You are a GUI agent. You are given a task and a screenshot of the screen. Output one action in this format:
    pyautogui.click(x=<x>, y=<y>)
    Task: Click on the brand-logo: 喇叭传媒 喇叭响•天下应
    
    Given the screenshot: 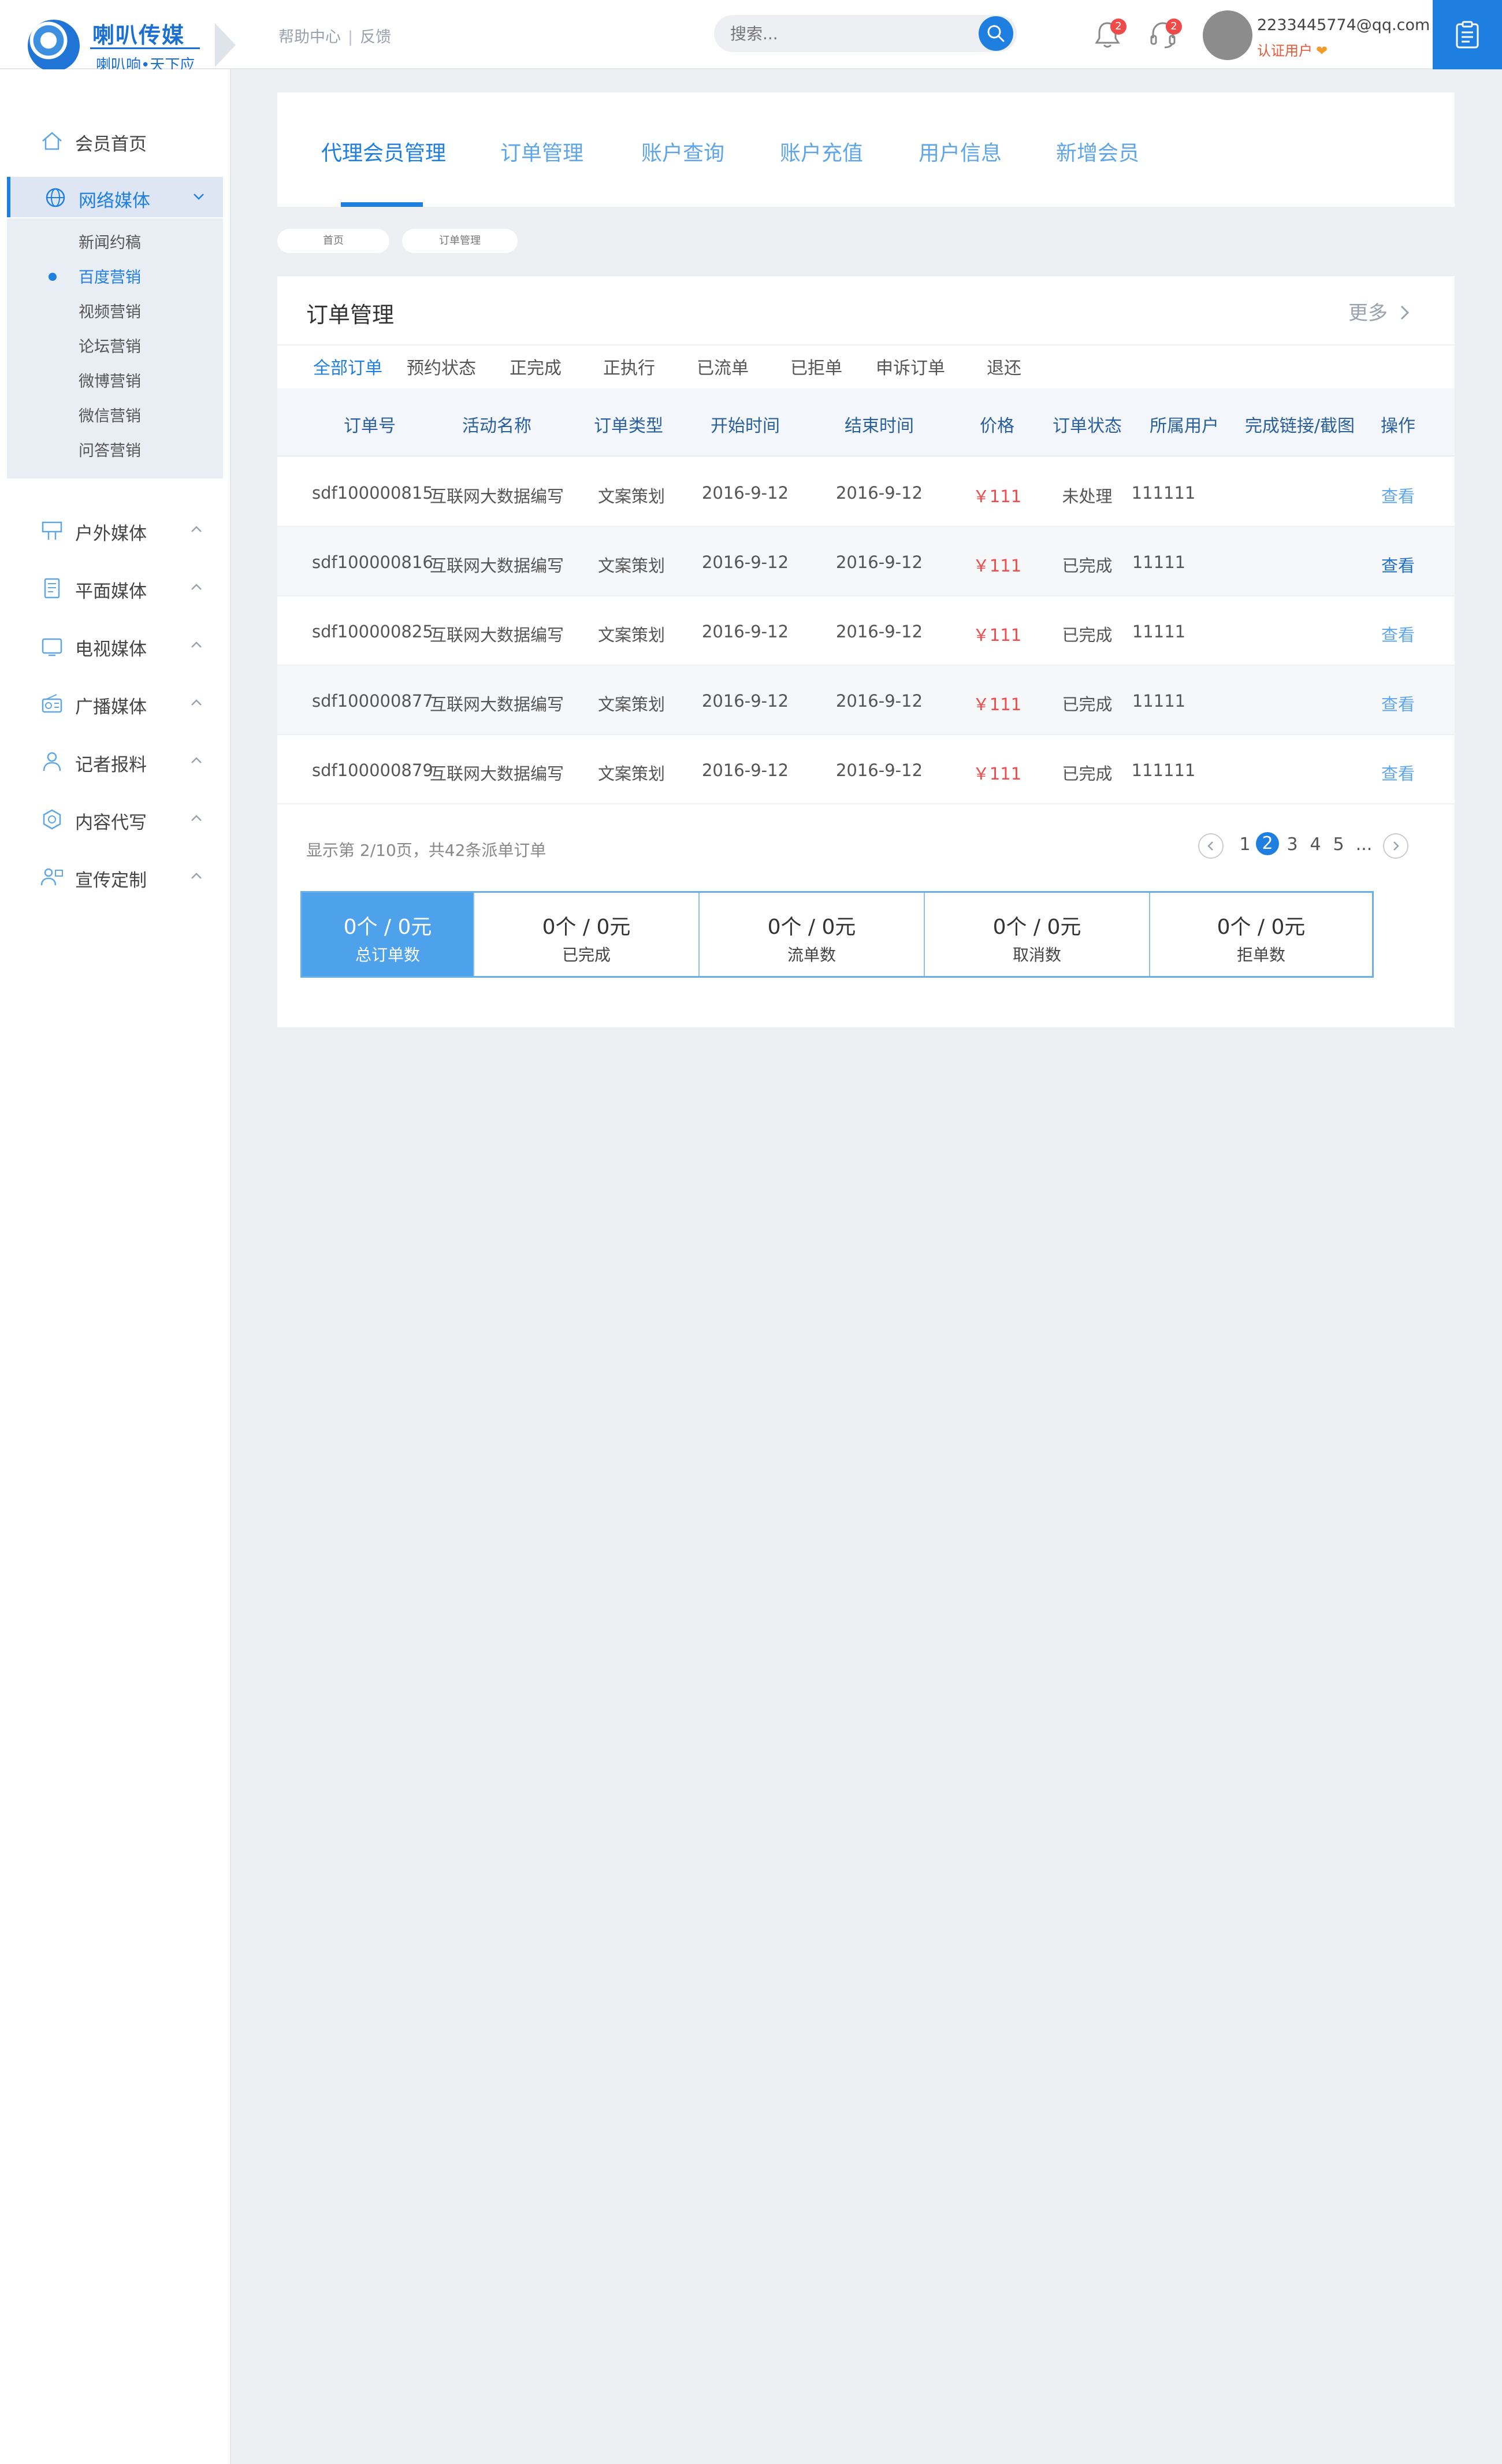 What is the action you would take?
    pyautogui.click(x=115, y=43)
    